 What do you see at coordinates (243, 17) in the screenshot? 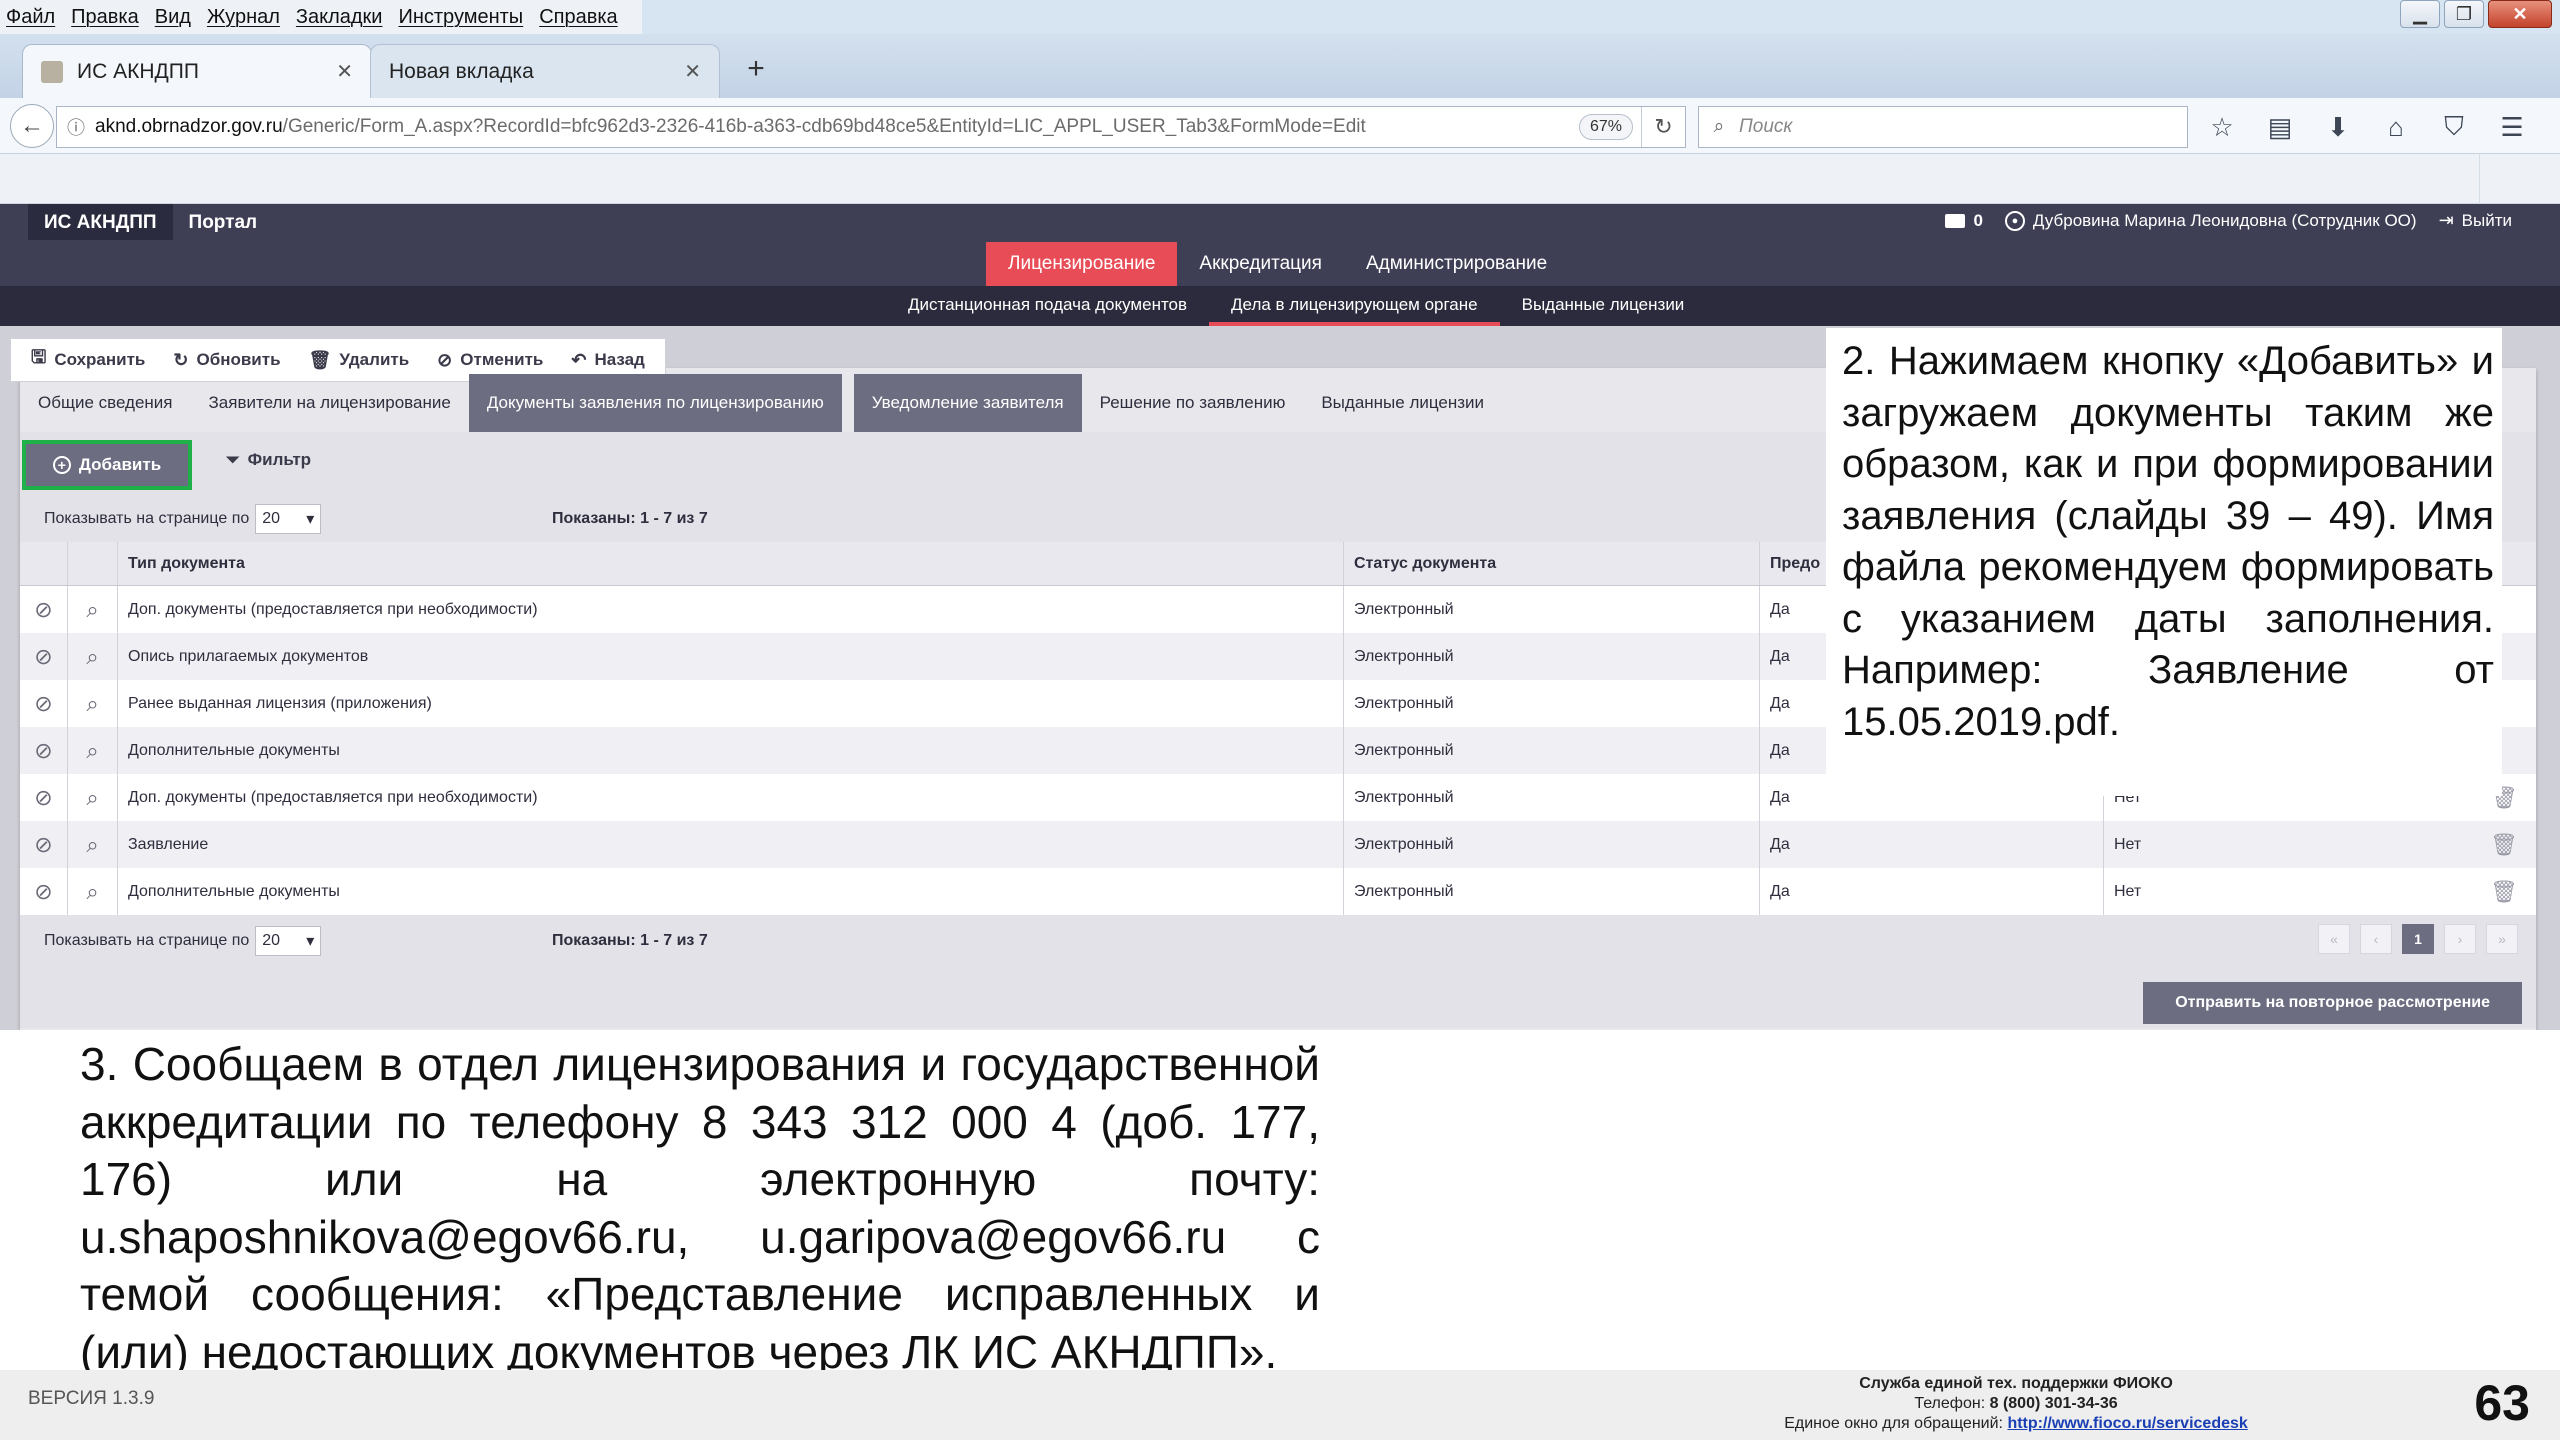
I see `menu-history: Журнал` at bounding box center [243, 17].